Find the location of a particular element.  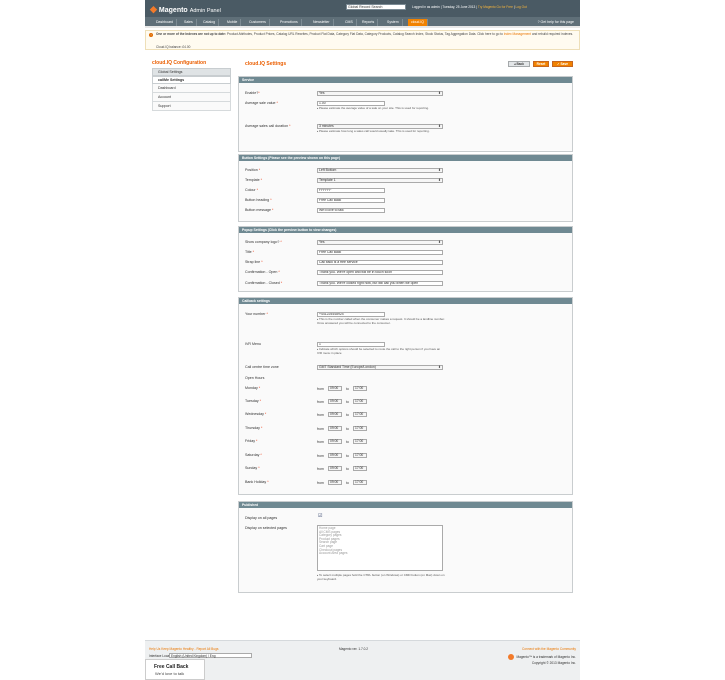

wednesday-open-select: 09:00 is located at coordinates (335, 414).